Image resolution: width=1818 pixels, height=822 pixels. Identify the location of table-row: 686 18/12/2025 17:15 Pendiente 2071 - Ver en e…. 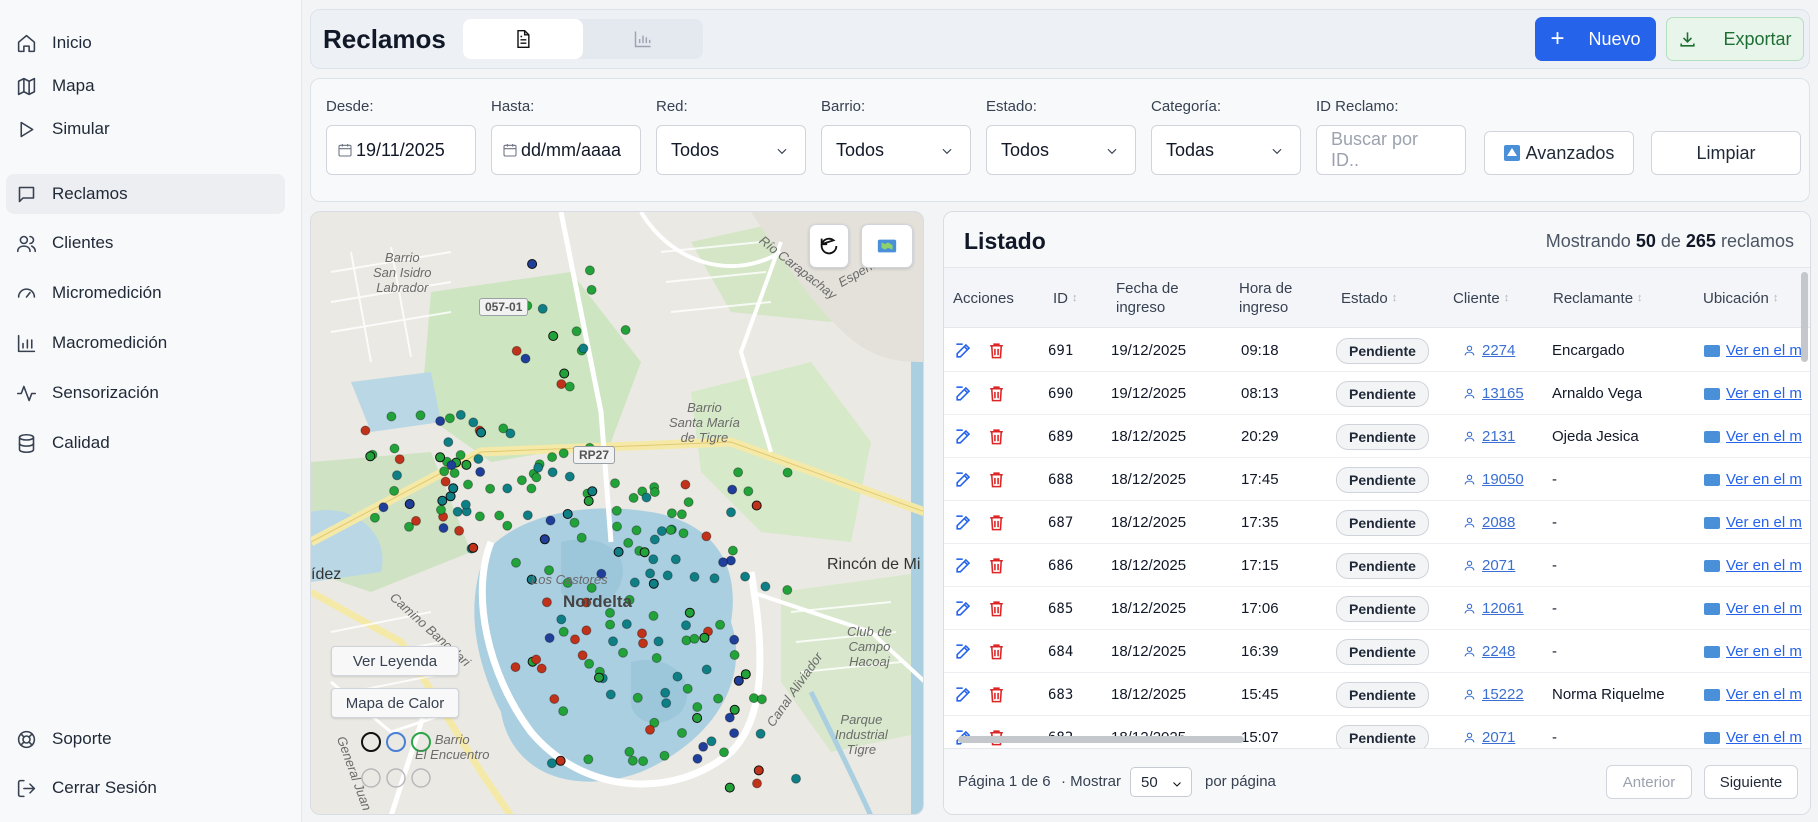
(1377, 565).